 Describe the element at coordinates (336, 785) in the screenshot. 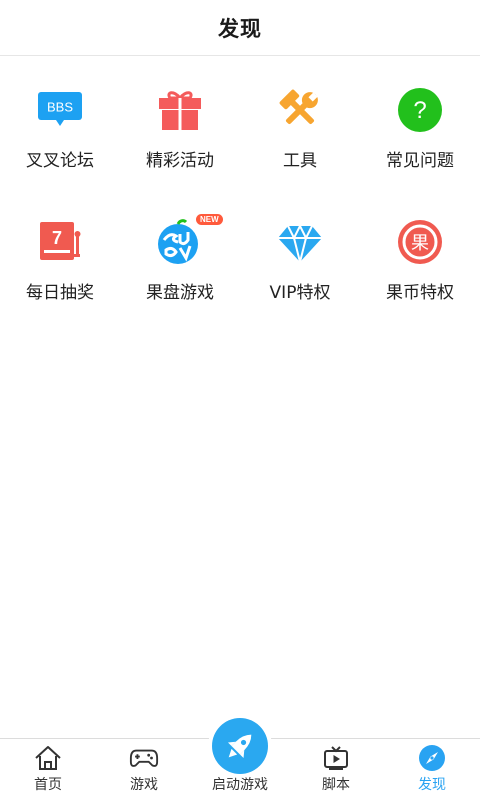

I see `tab-label: 脚本` at that location.